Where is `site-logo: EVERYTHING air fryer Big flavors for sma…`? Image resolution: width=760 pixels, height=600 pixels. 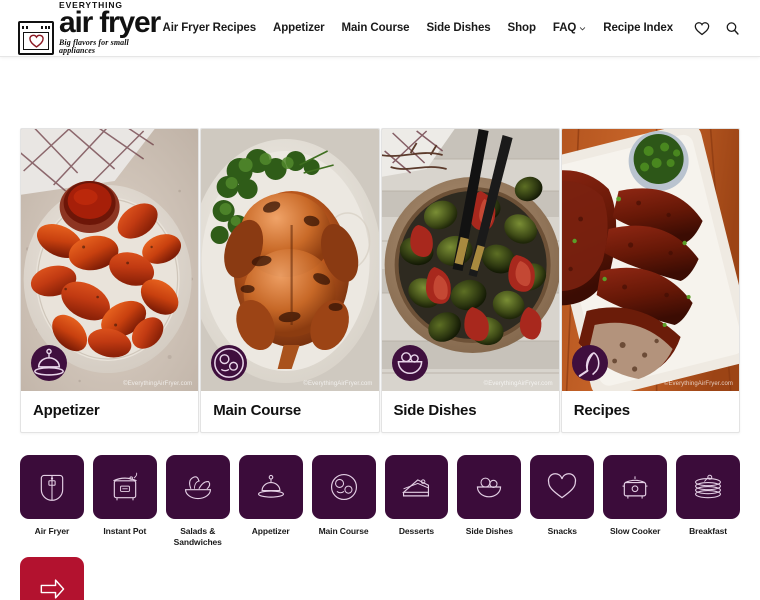 site-logo: EVERYTHING air fryer Big flavors for sma… is located at coordinates (90, 28).